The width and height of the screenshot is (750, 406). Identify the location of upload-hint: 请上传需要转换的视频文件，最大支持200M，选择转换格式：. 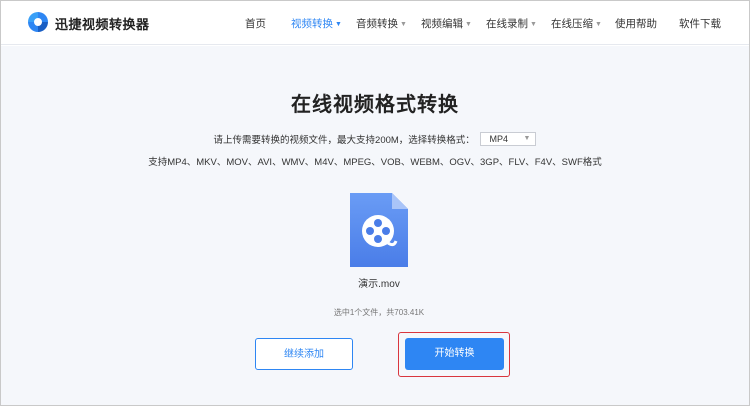
(344, 140).